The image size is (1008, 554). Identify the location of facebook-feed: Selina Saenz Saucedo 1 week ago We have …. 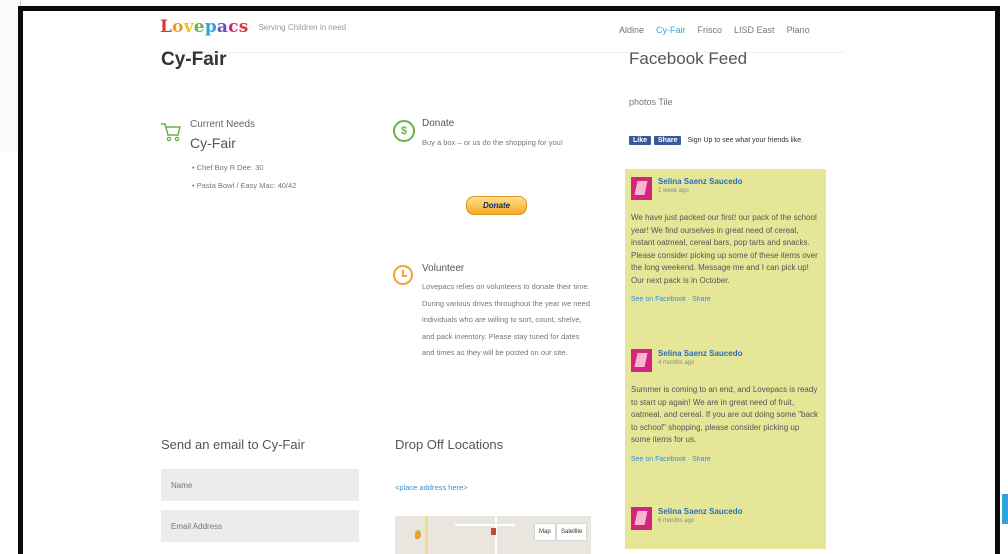
(725, 359).